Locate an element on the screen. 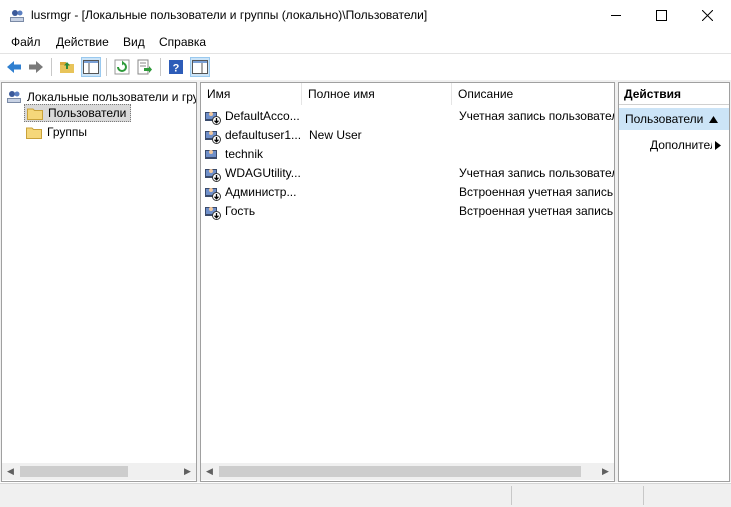 Image resolution: width=731 pixels, height=507 pixels. close-button is located at coordinates (707, 15).